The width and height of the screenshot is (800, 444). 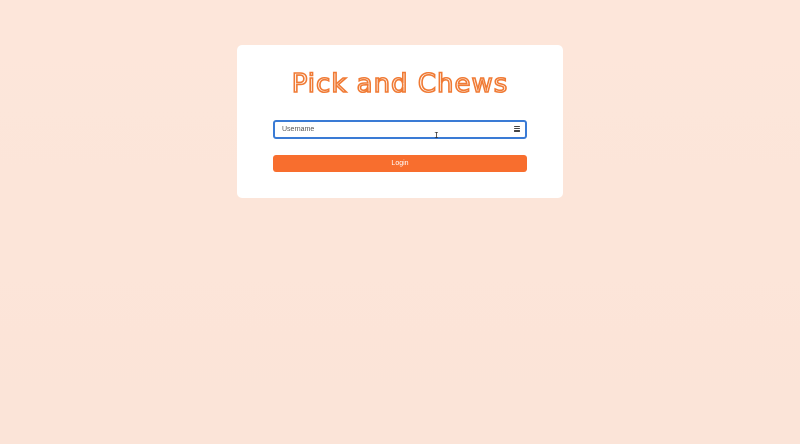 I want to click on username-input, so click(x=400, y=129).